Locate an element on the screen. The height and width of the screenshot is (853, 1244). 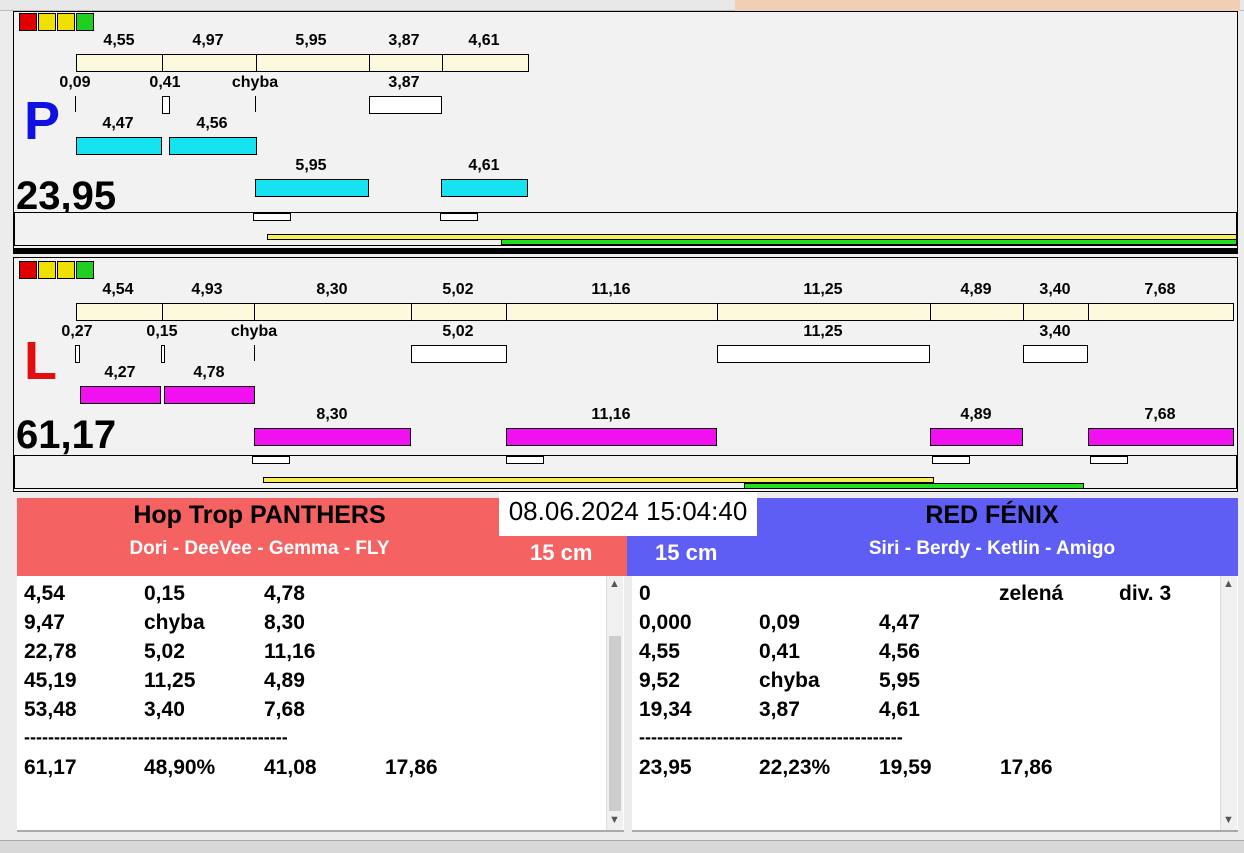
table-cell: 0,09 is located at coordinates (779, 622).